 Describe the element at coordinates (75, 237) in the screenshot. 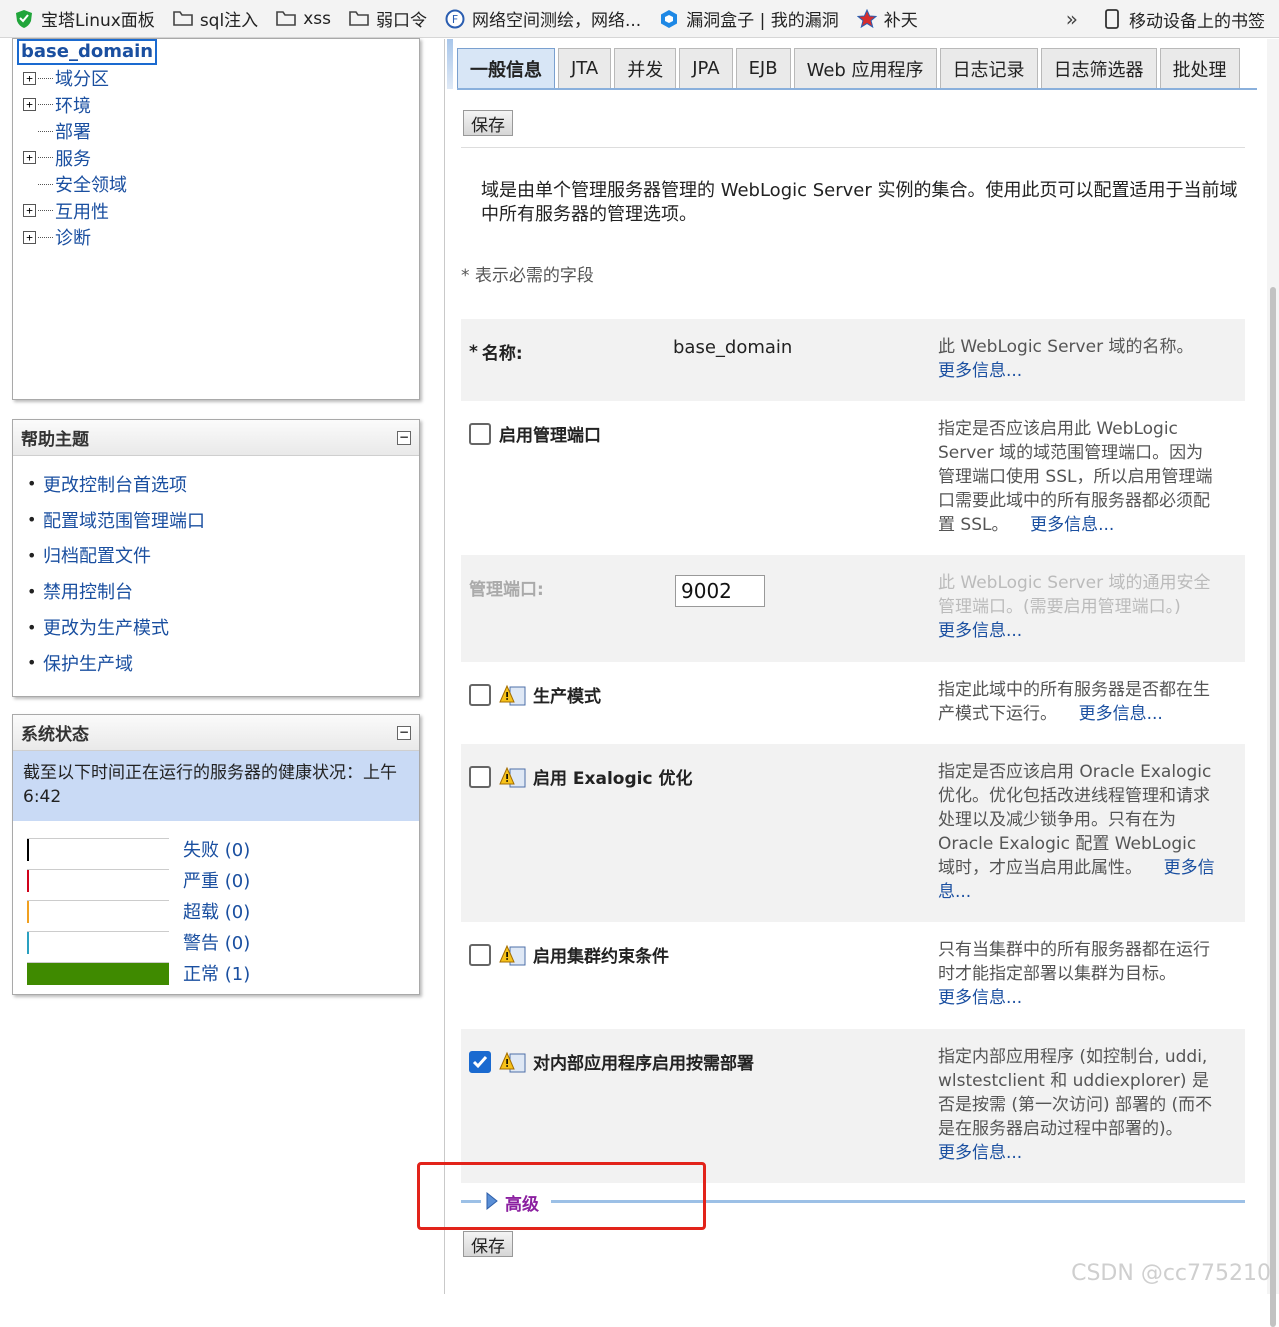

I see `tree-item: + 诊断` at that location.